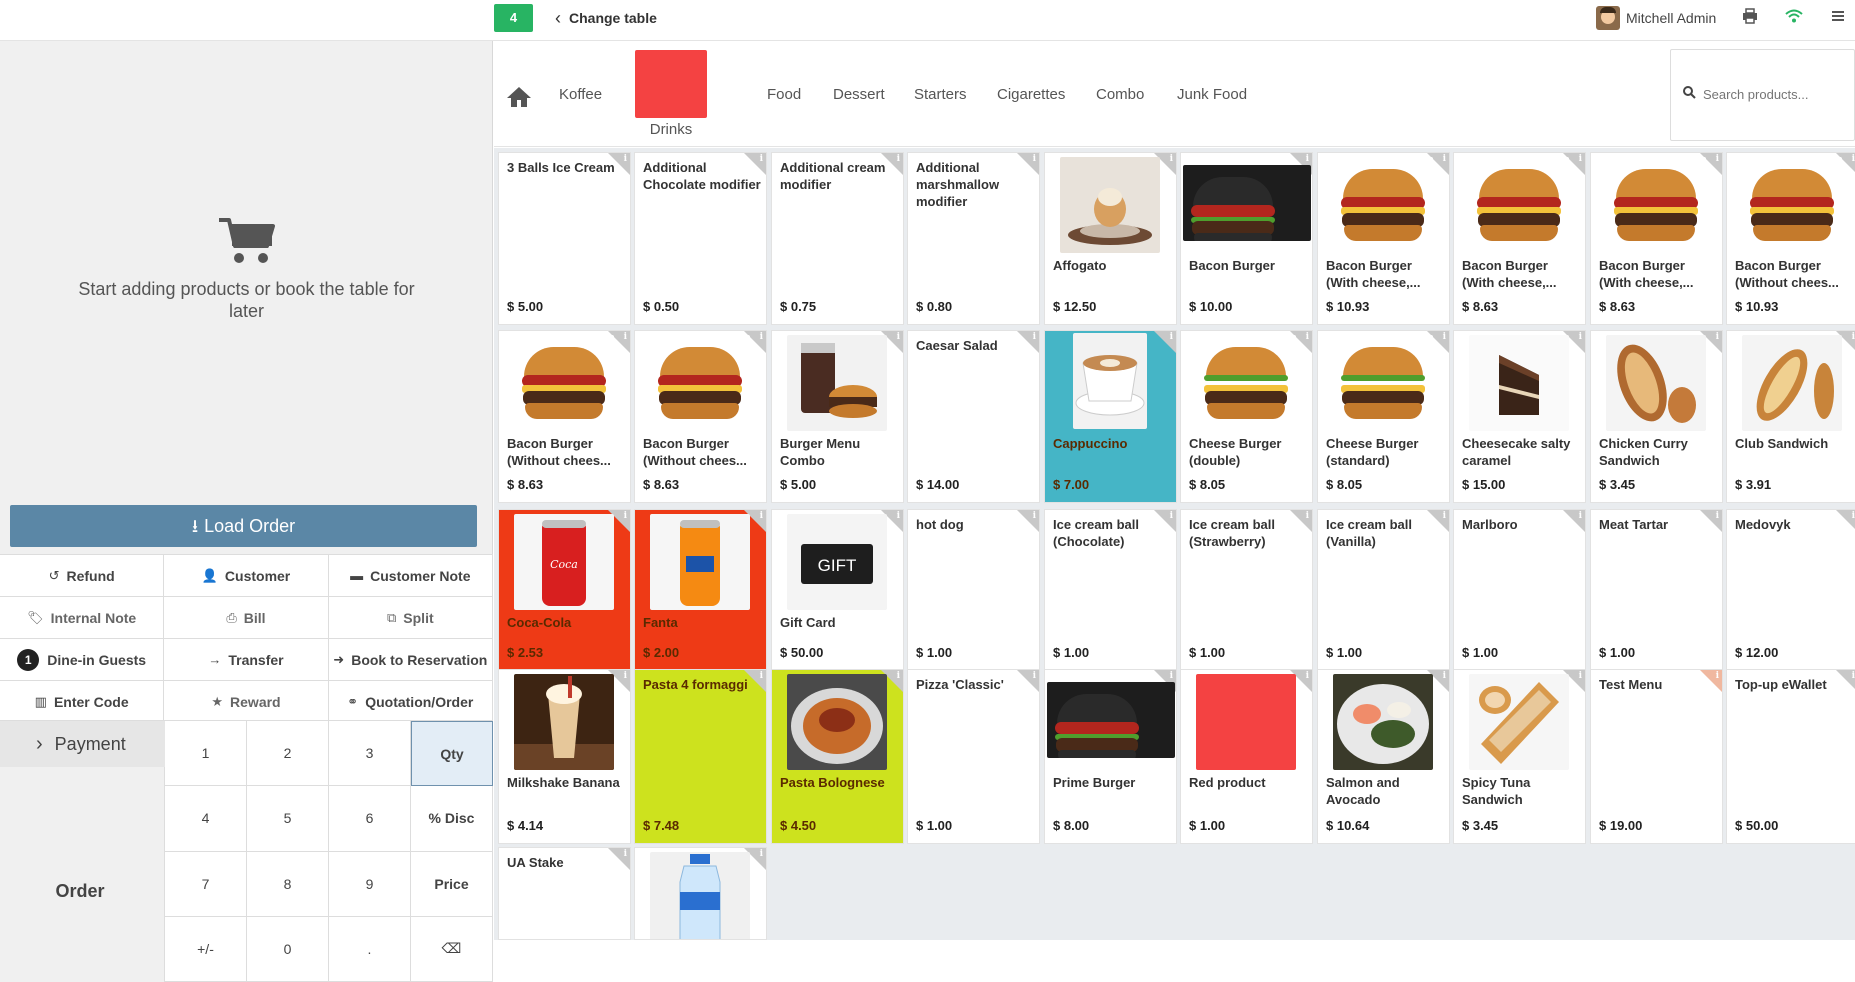  Describe the element at coordinates (1794, 18) in the screenshot. I see `wifi-icon` at that location.